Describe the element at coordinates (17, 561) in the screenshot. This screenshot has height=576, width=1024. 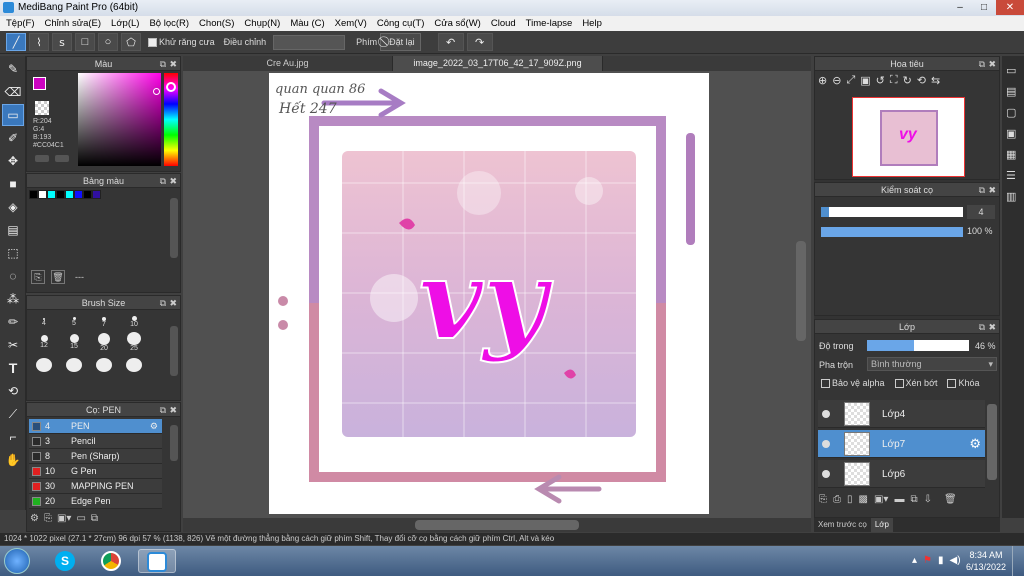
I see `start-button` at that location.